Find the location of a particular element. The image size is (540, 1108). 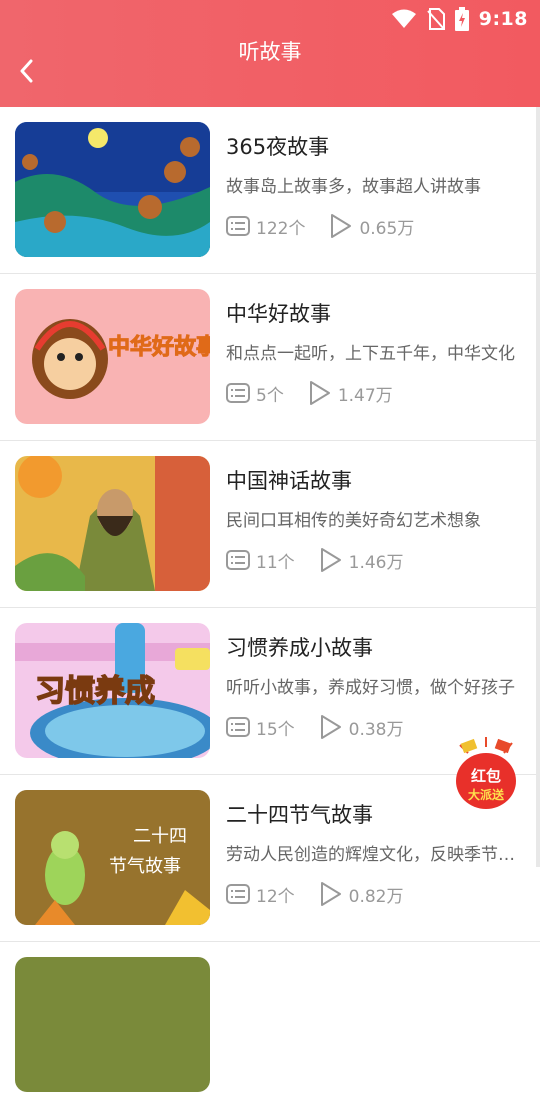

page-title: 听故事 is located at coordinates (270, 52).